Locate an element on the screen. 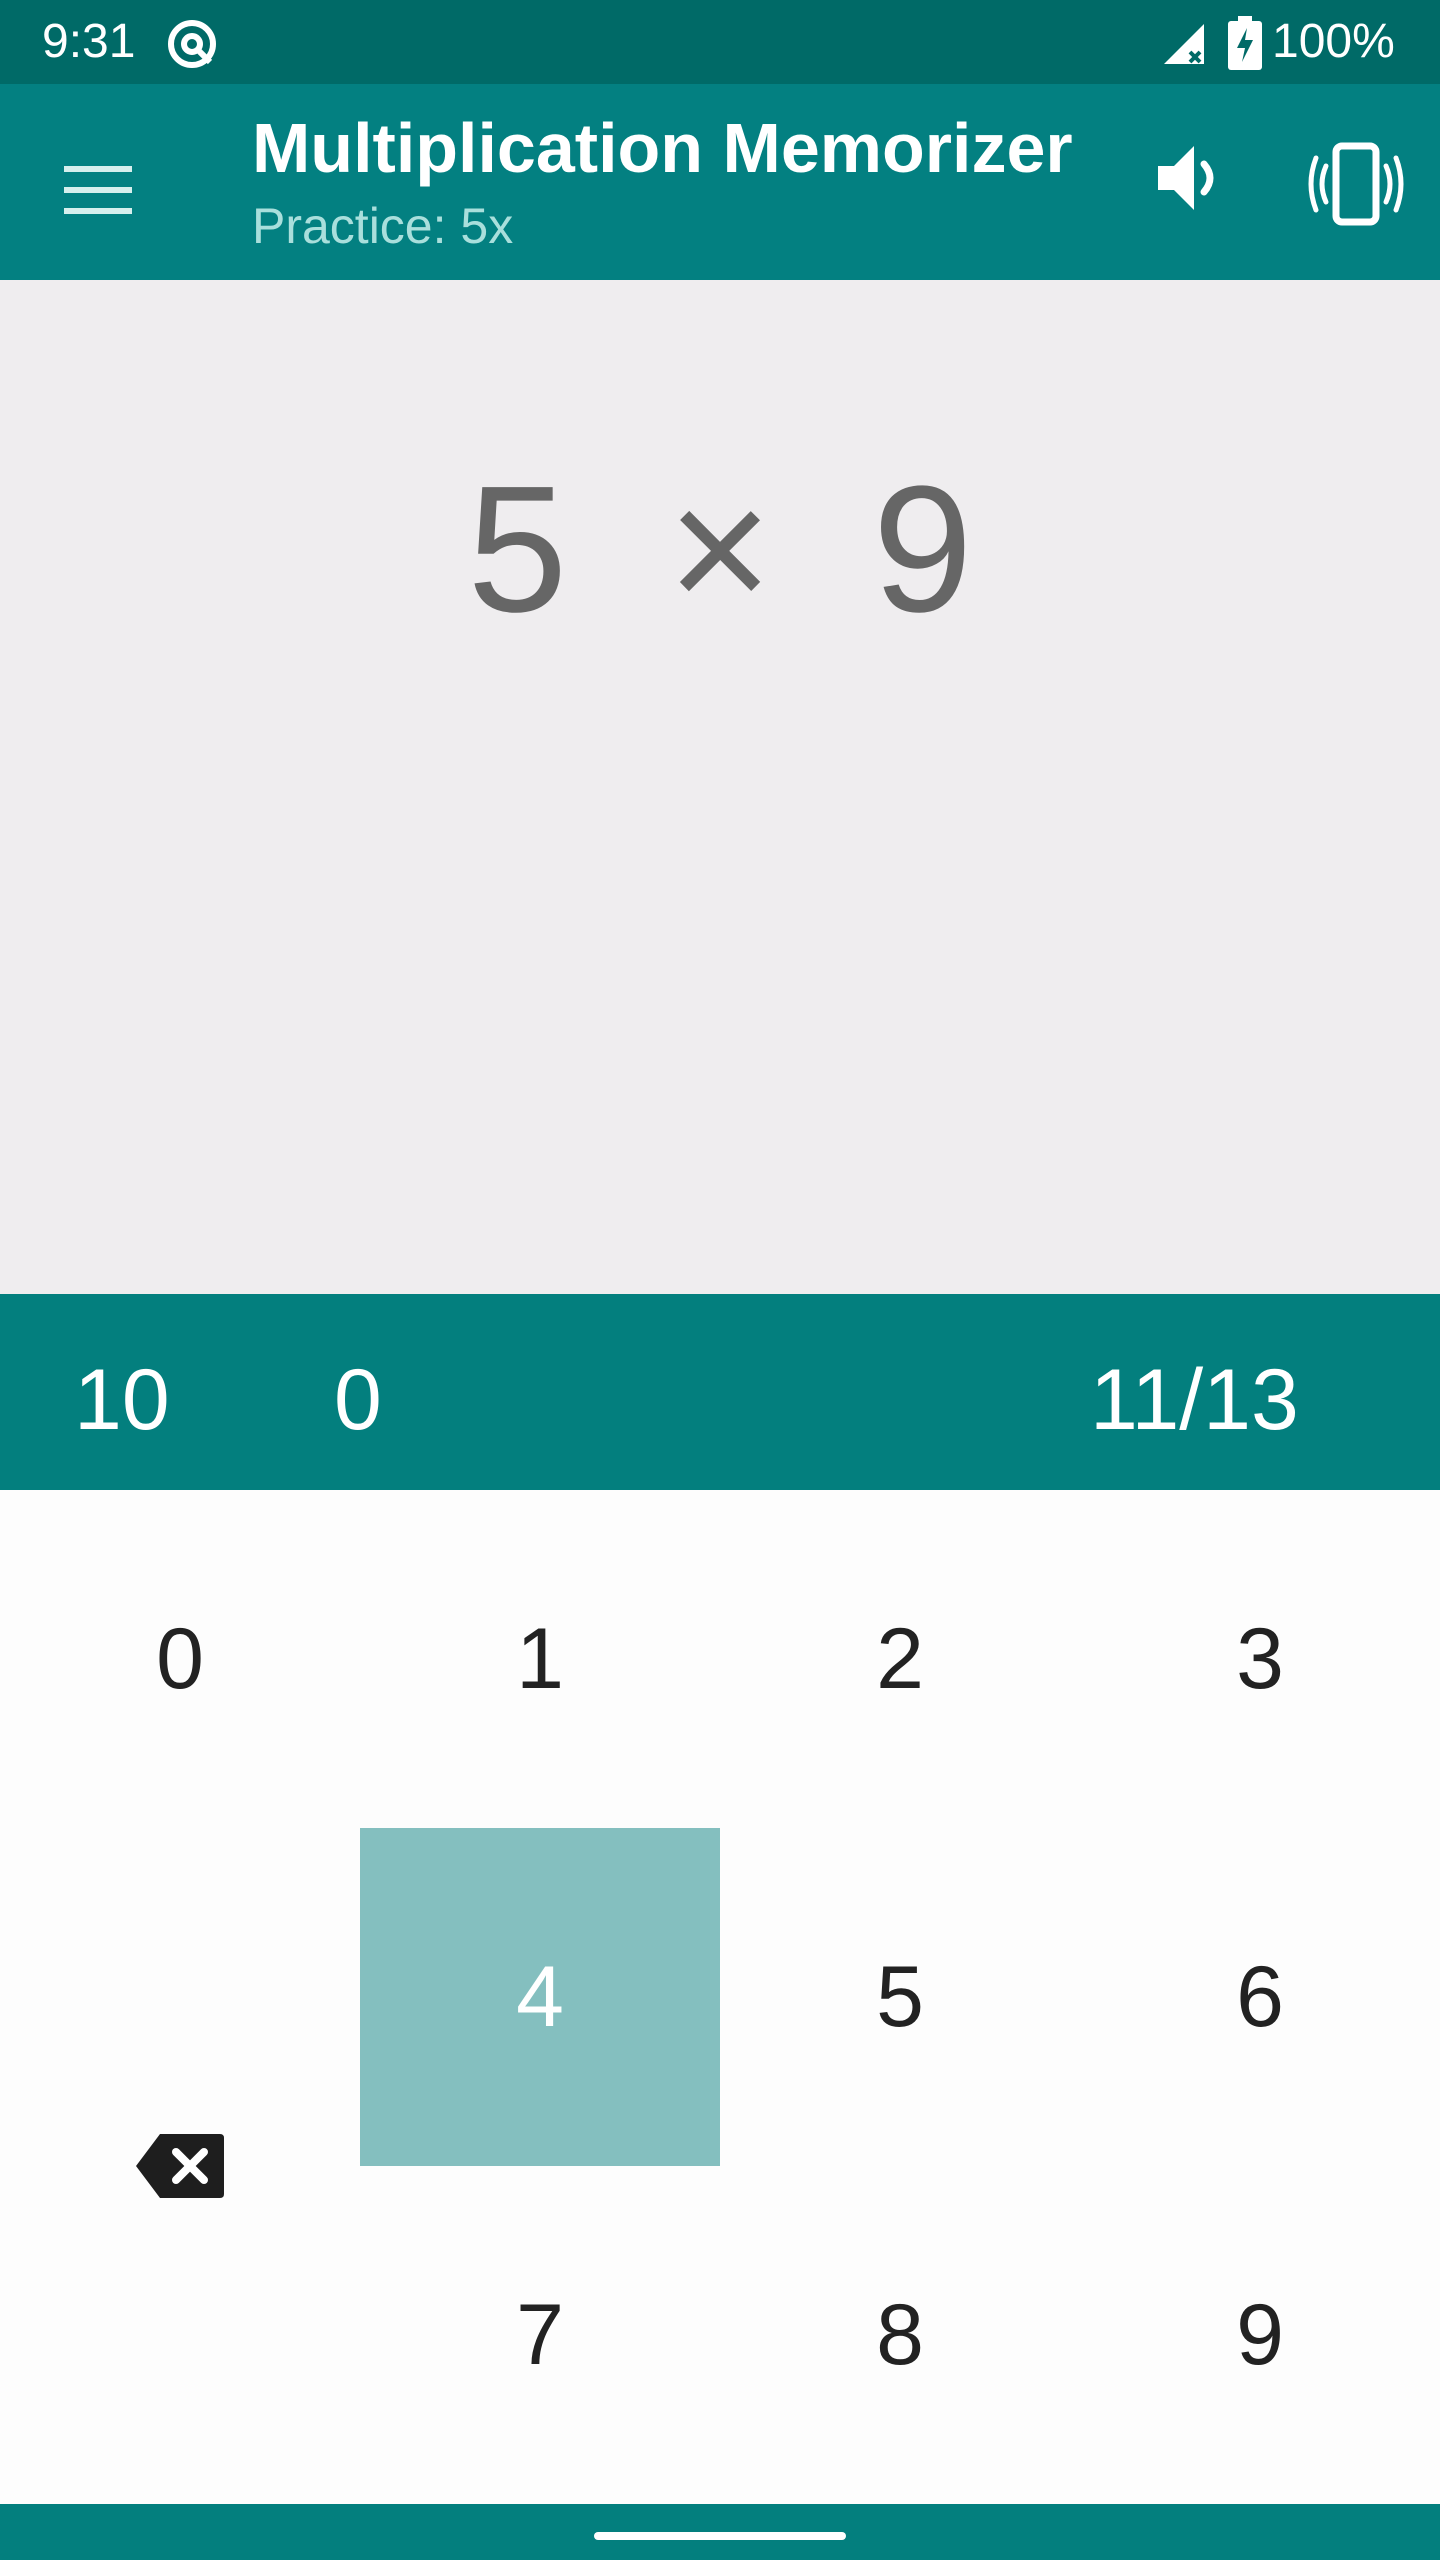 The image size is (1440, 2560). battery-percent: 100% is located at coordinates (1333, 41).